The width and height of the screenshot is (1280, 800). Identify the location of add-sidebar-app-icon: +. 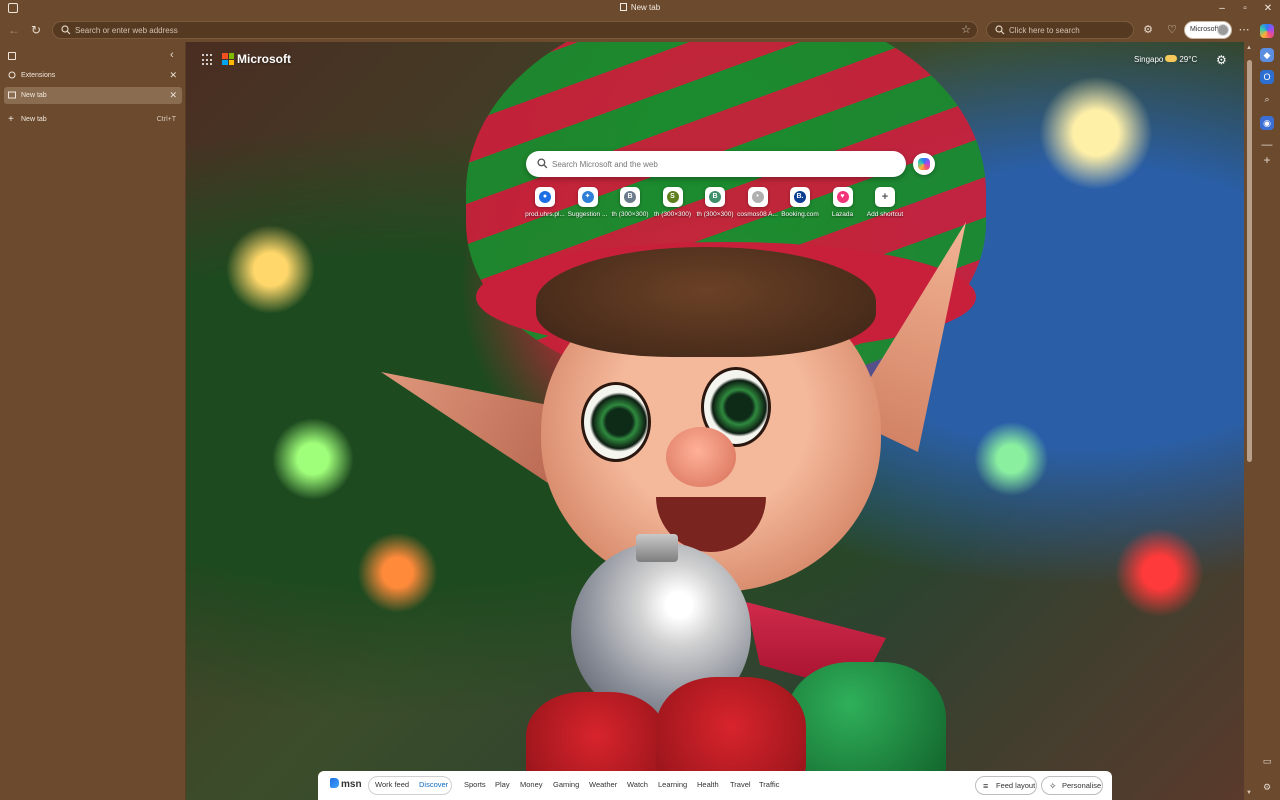
(1267, 160).